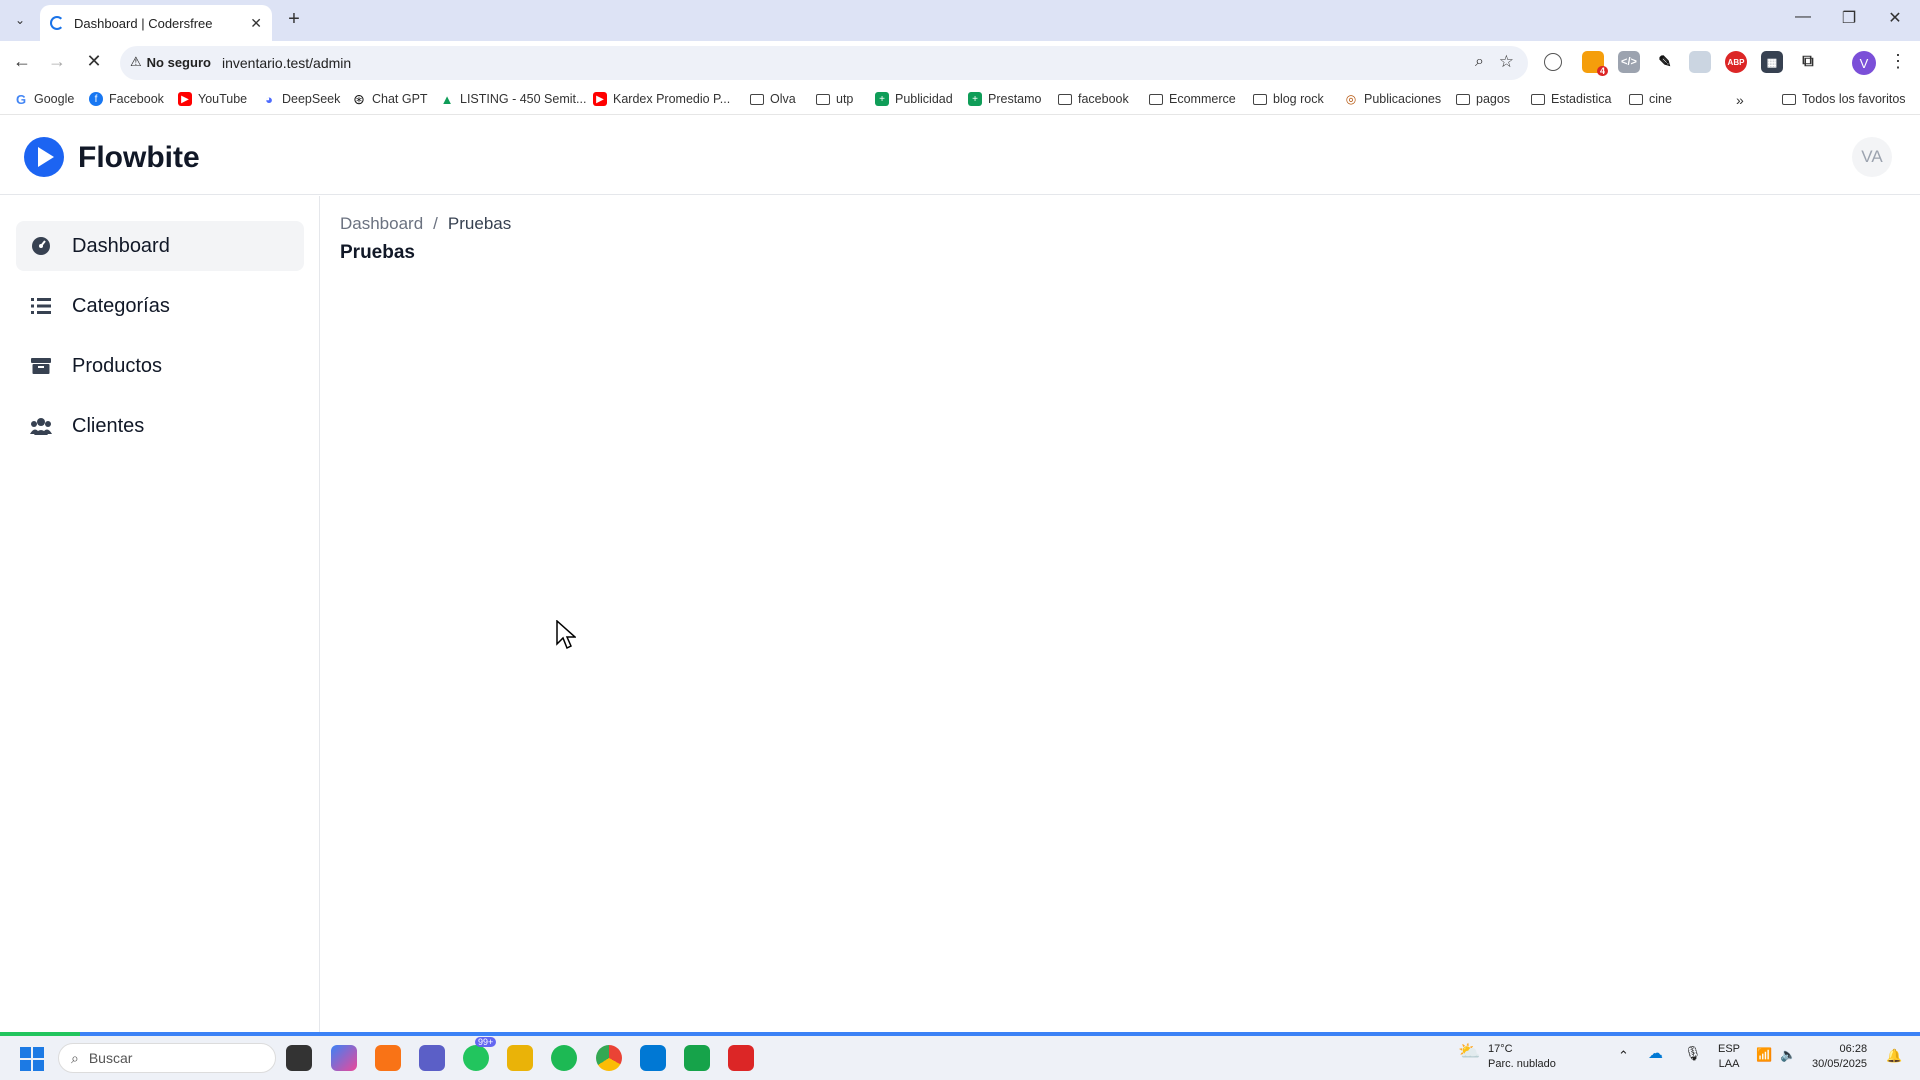 Image resolution: width=1920 pixels, height=1080 pixels. Describe the element at coordinates (32, 1059) in the screenshot. I see `windows-start-icon` at that location.